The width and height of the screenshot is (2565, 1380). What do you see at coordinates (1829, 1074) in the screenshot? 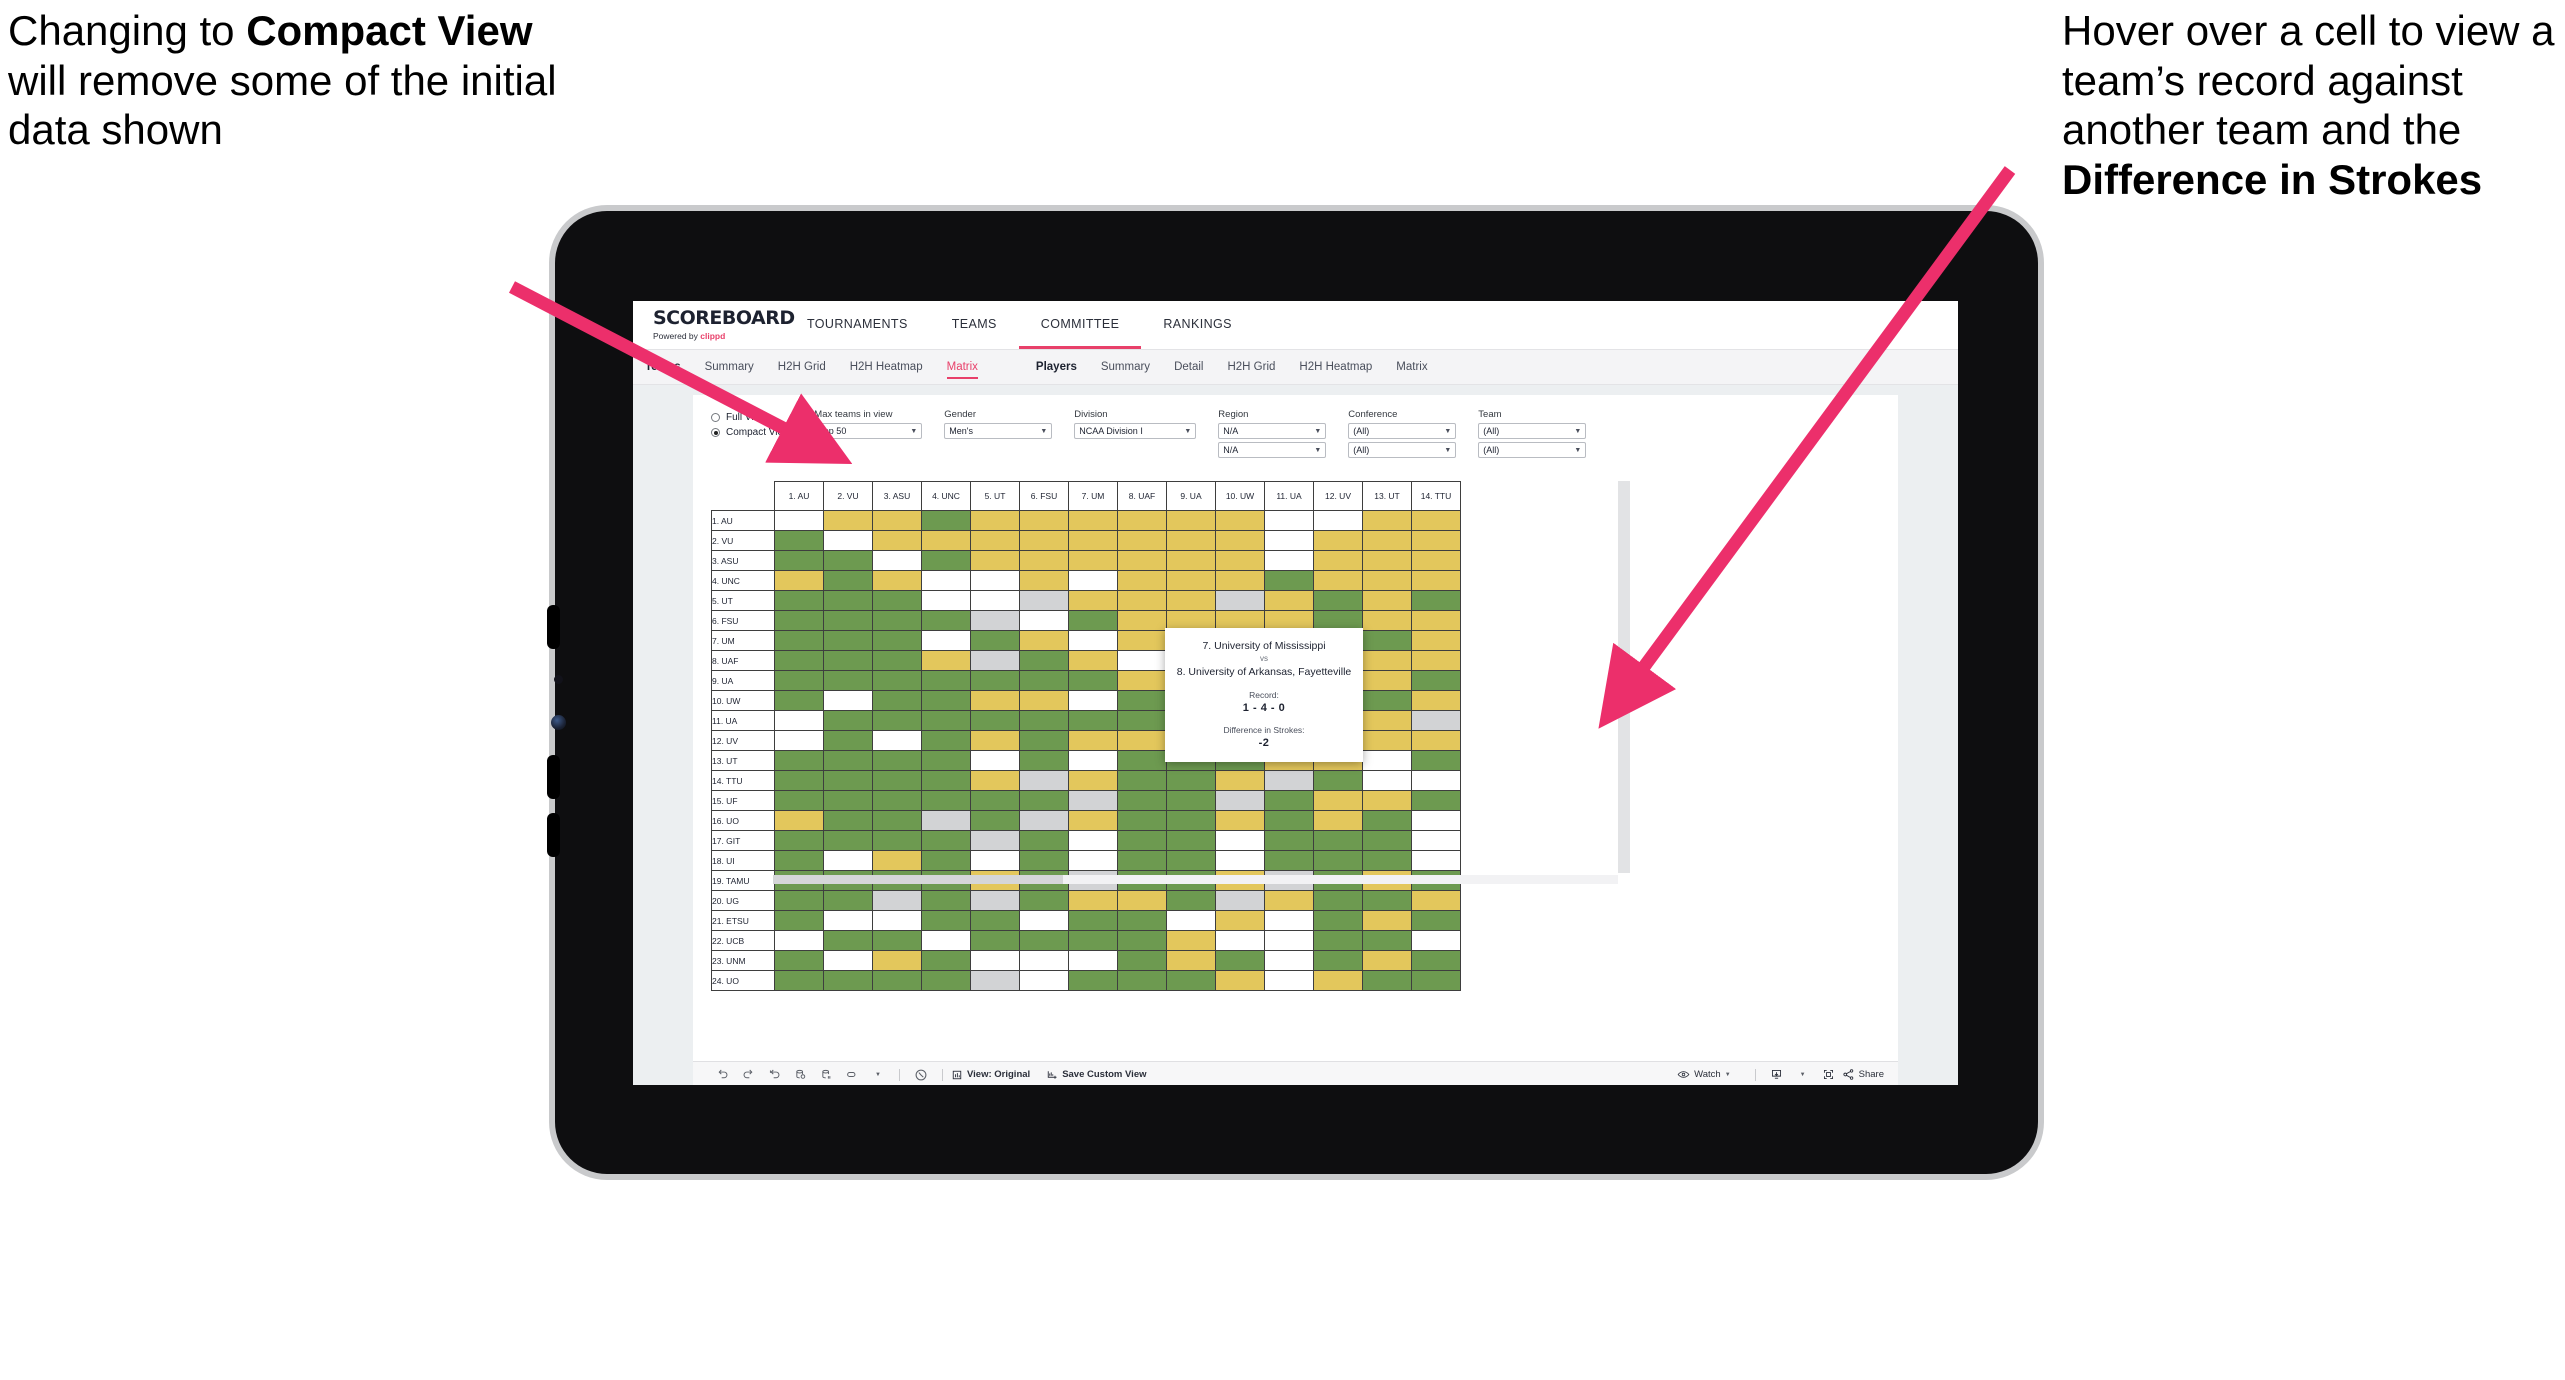
I see `fullscreen-icon` at bounding box center [1829, 1074].